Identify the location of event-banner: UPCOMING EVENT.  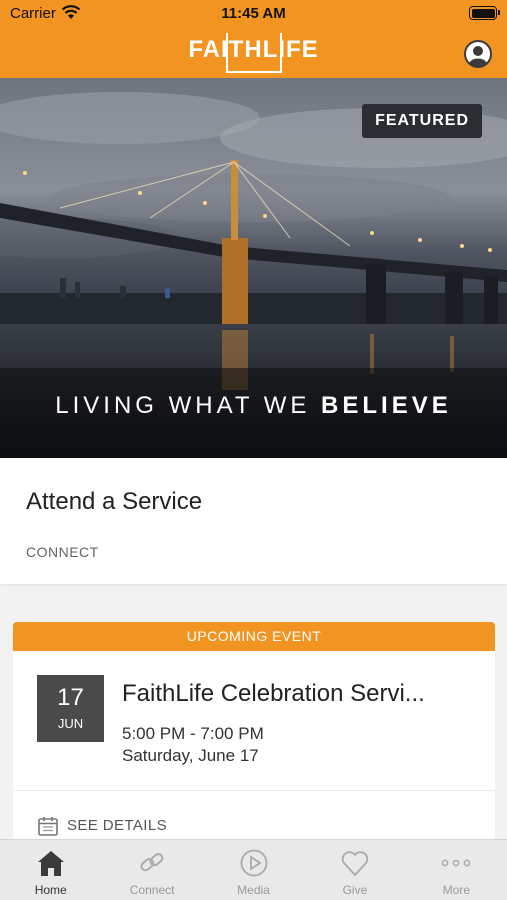
(254, 636).